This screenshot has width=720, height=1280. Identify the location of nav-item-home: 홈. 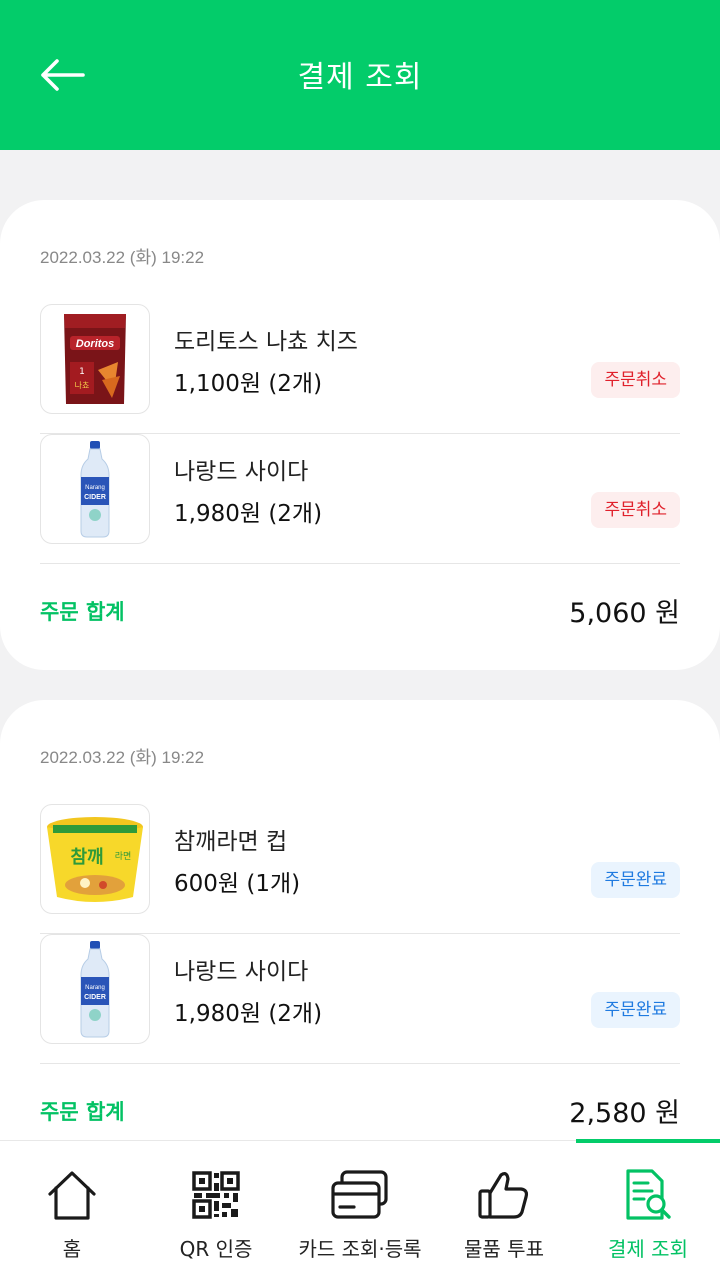
(72, 1210).